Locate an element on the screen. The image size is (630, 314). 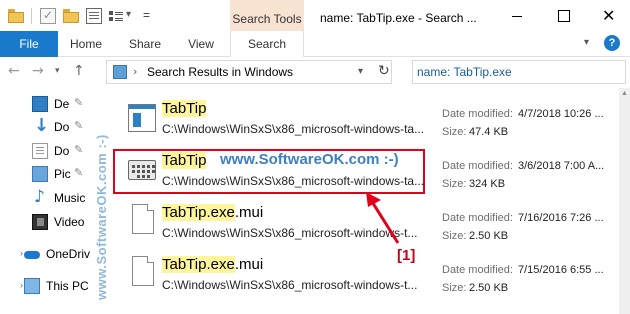
back-button: ← is located at coordinates (14, 71).